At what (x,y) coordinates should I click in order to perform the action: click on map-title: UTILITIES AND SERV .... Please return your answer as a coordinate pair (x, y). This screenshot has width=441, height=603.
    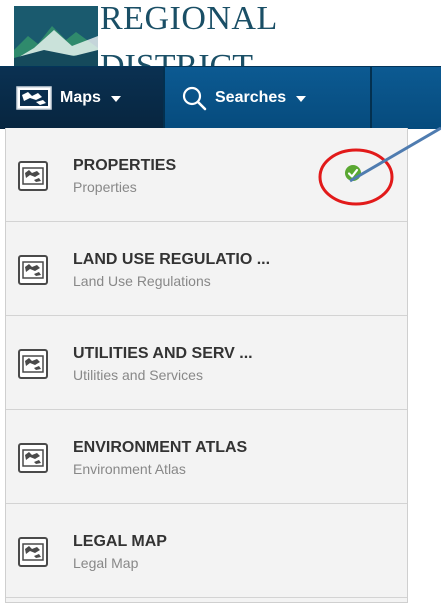
    Looking at the image, I should click on (163, 353).